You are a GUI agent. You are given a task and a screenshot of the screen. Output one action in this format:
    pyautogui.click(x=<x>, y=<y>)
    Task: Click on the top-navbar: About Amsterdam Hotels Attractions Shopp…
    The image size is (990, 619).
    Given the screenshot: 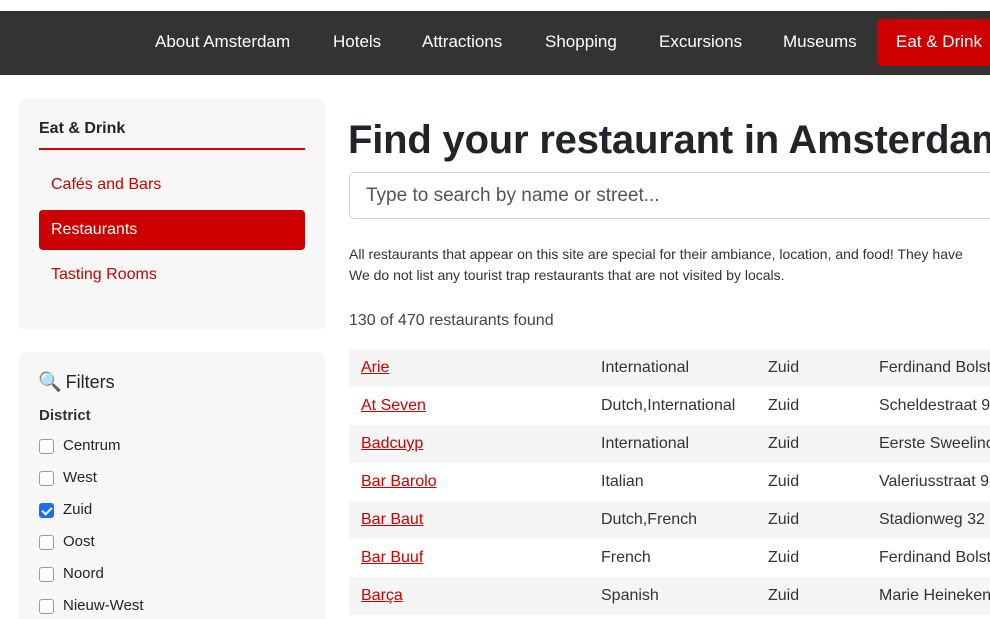 What is the action you would take?
    pyautogui.click(x=495, y=43)
    